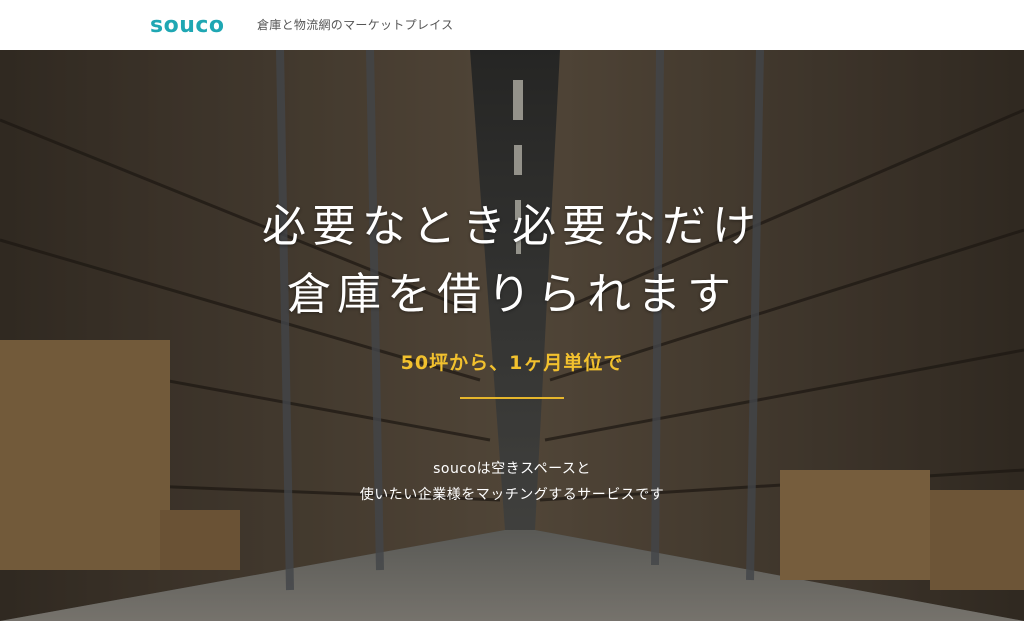  What do you see at coordinates (512, 398) in the screenshot?
I see `hero-divider` at bounding box center [512, 398].